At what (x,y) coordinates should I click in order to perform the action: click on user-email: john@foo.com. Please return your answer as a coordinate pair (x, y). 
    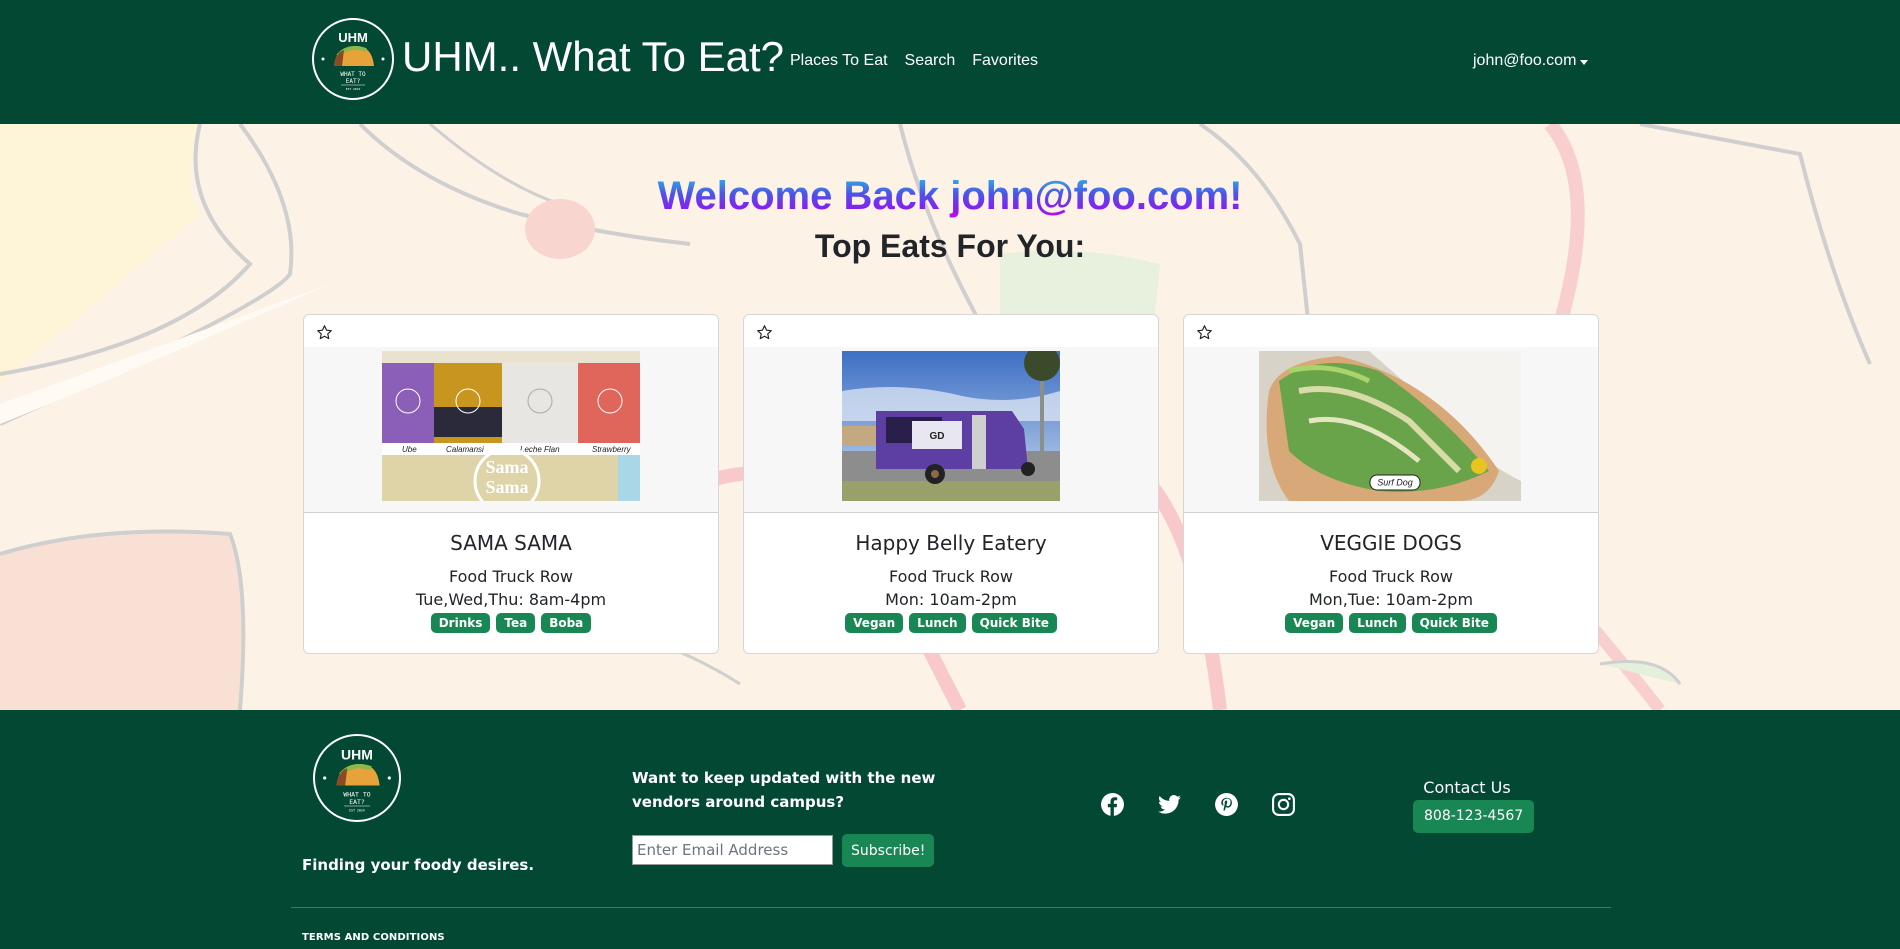
    Looking at the image, I should click on (1525, 60).